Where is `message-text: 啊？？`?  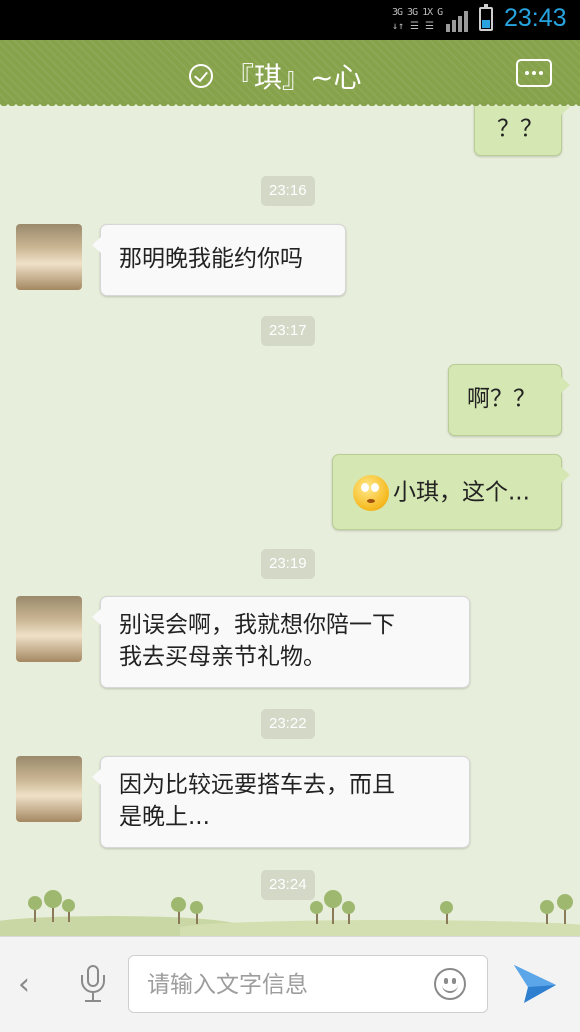
message-text: 啊？？ is located at coordinates (501, 399).